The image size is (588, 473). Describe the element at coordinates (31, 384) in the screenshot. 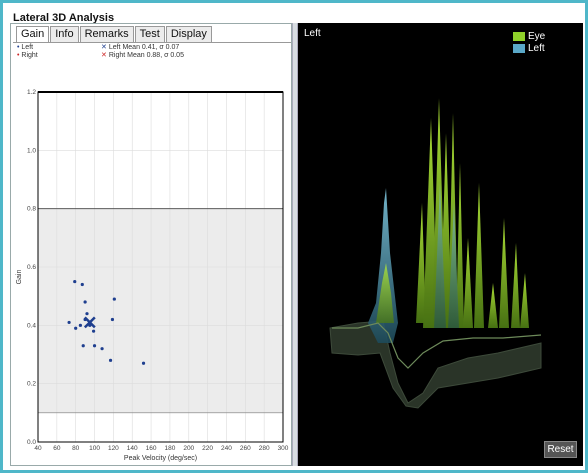

I see `y-tick-label: 0.2` at that location.